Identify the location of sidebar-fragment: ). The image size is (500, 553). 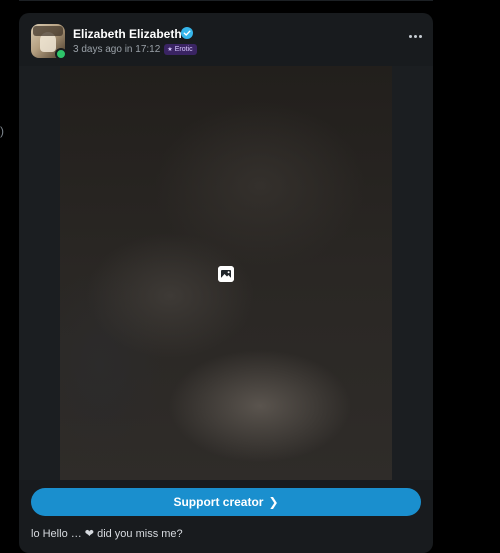
(2, 131).